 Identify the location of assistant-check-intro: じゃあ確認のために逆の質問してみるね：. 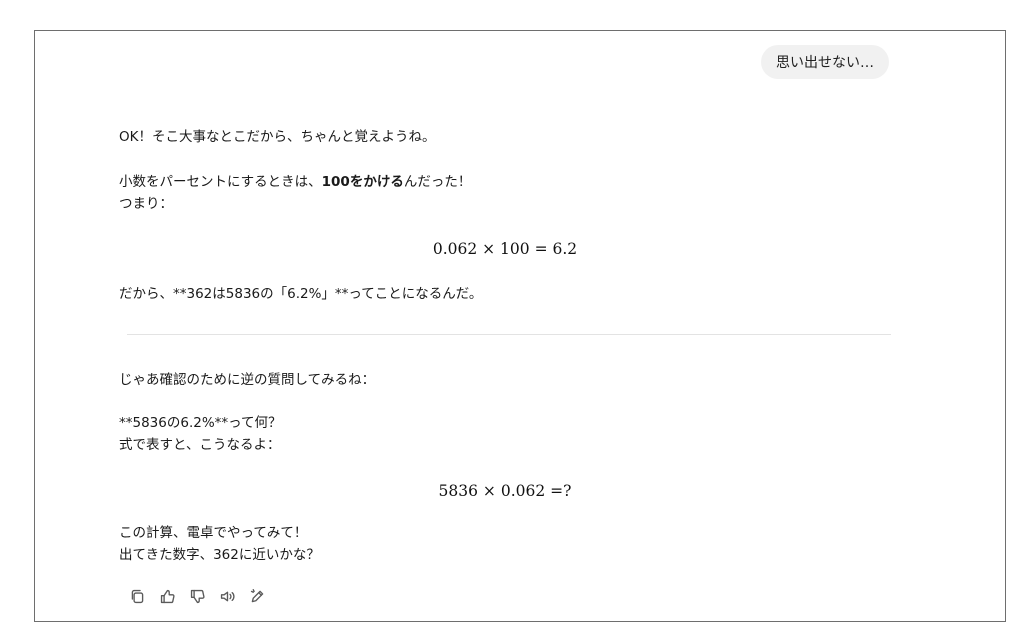
(505, 380).